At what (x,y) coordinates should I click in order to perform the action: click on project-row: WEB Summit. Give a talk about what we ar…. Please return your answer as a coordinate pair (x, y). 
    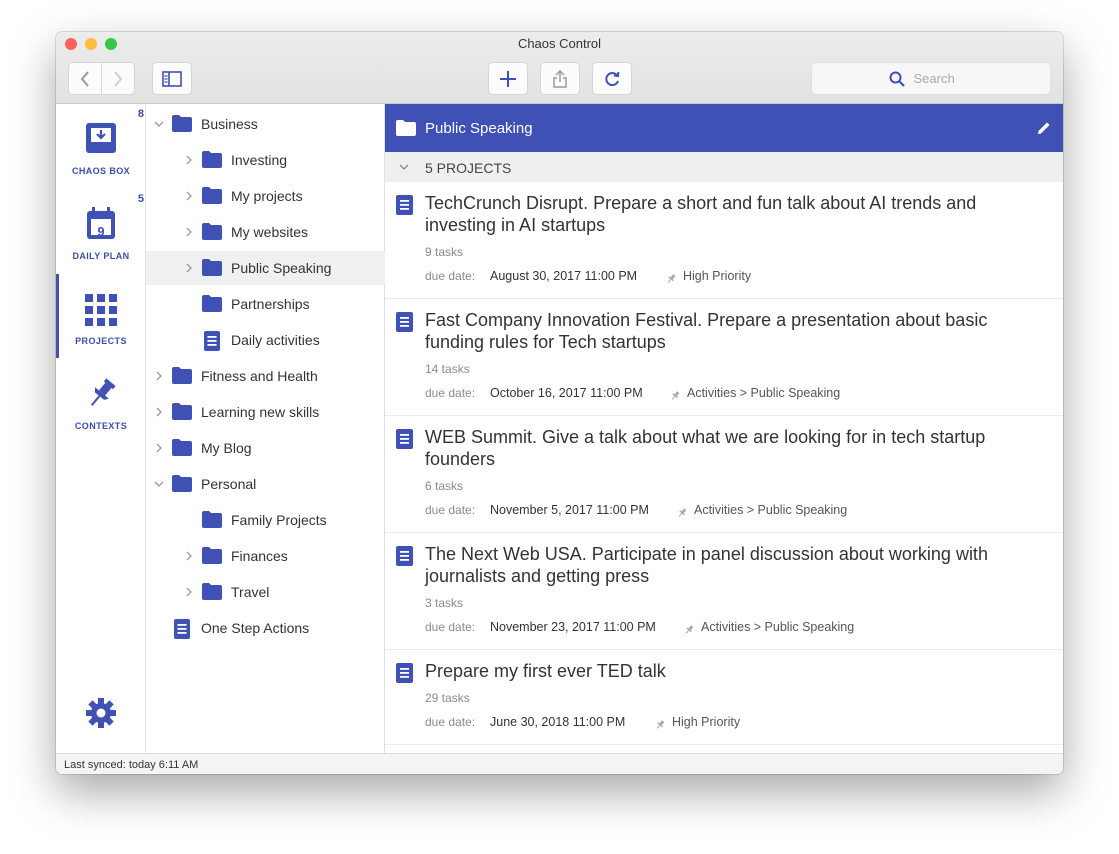
    Looking at the image, I should click on (724, 474).